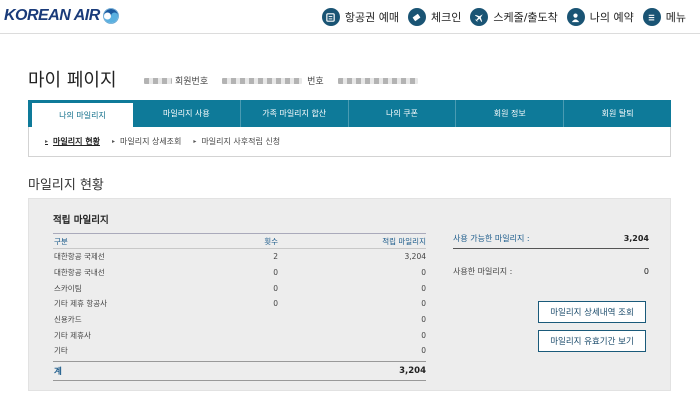 The width and height of the screenshot is (700, 400). I want to click on subtab-label: 마일리지 사후적립 신청, so click(241, 141).